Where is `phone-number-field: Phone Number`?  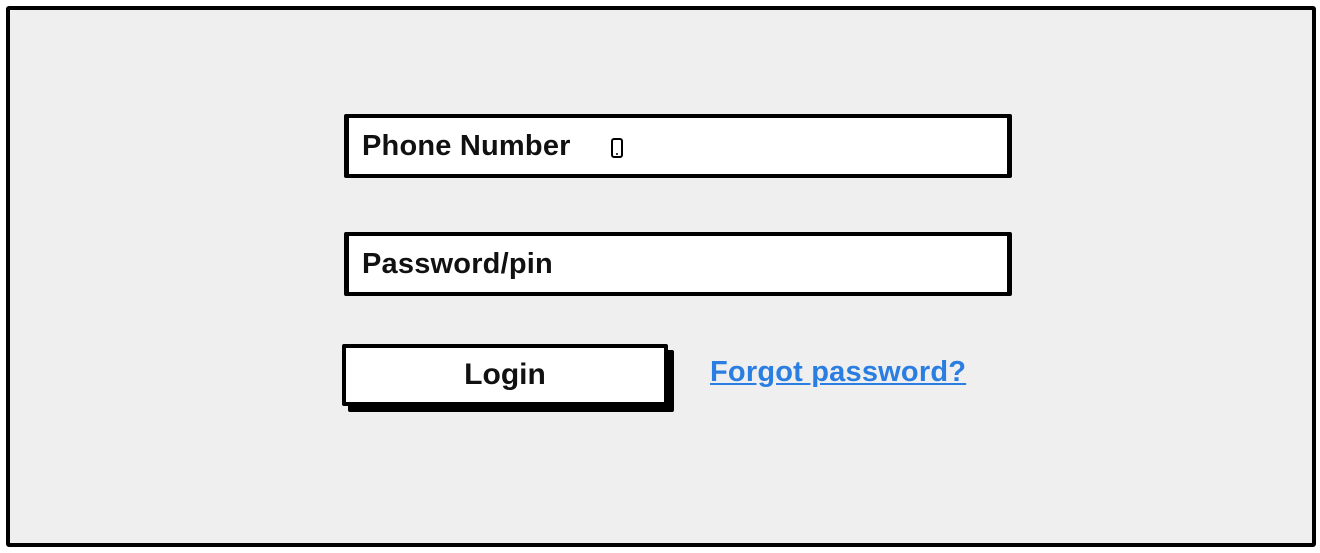
phone-number-field: Phone Number is located at coordinates (678, 146).